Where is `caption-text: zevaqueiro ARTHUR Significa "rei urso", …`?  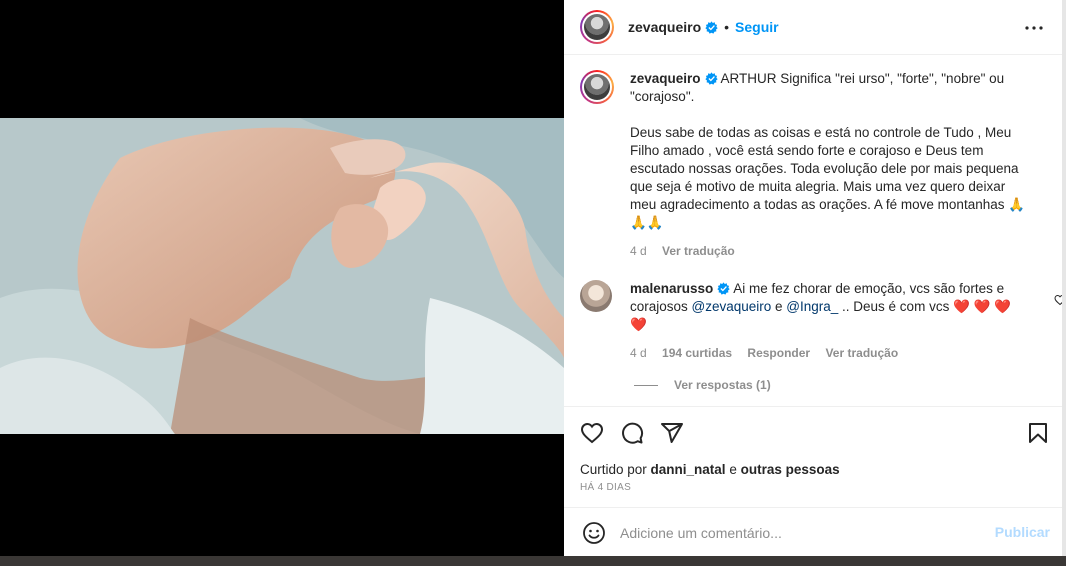 caption-text: zevaqueiro ARTHUR Significa "rei urso", … is located at coordinates (830, 88).